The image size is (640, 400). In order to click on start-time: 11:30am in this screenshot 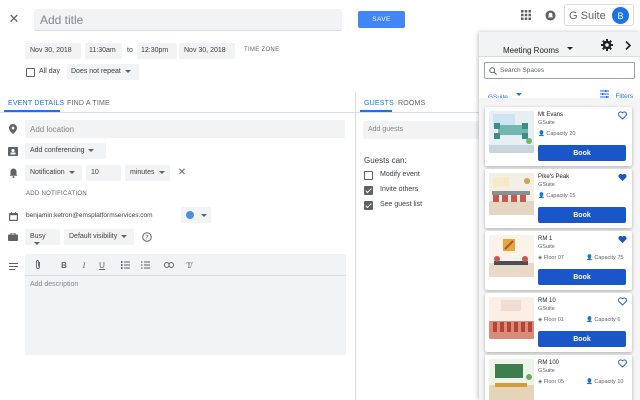, I will do `click(102, 50)`.